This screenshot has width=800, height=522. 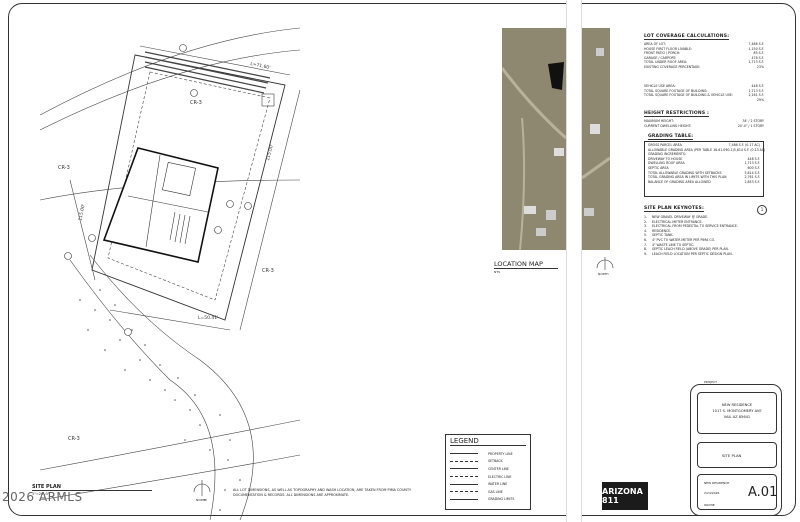 I want to click on grading-table-title: GRADING TABLE:, so click(x=671, y=137).